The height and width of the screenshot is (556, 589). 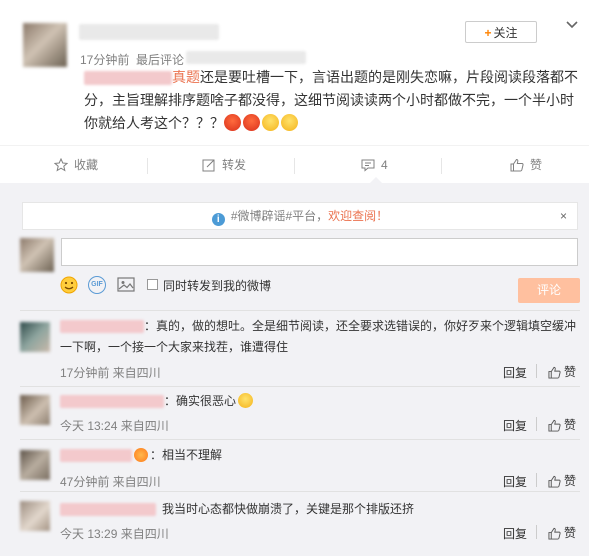 I want to click on comment-text: 我当时心态都快做崩溃了，关键是那个排版还挤, so click(x=320, y=509).